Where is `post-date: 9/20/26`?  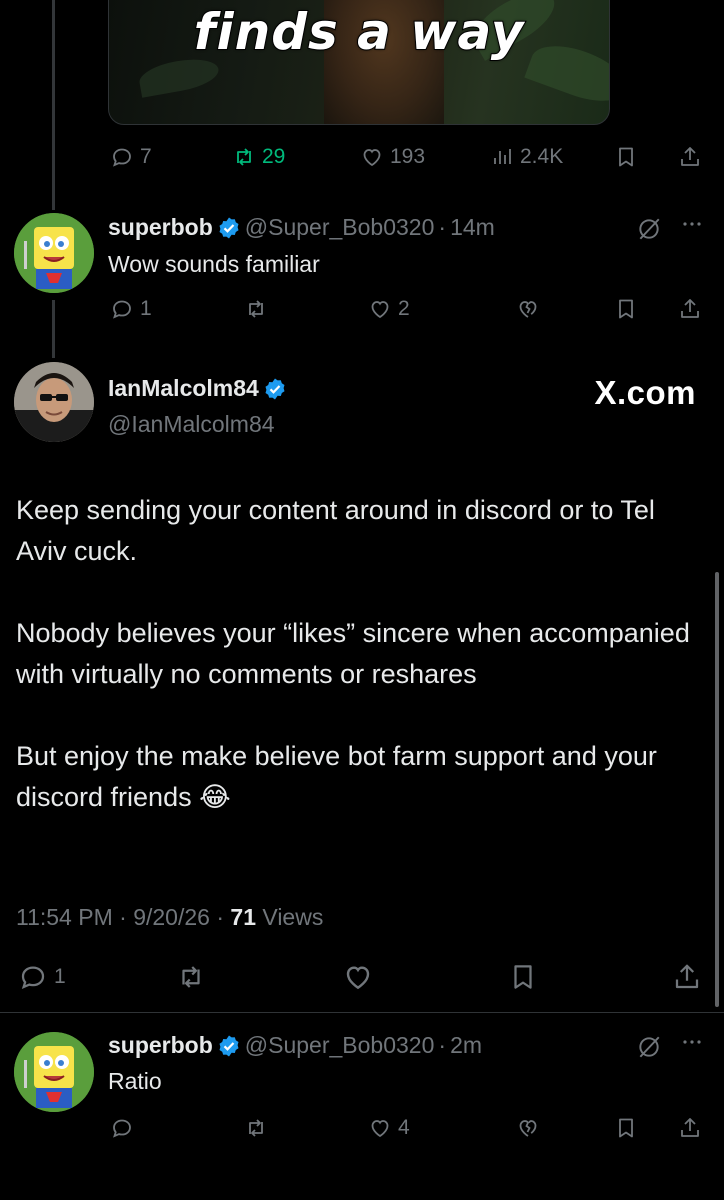 post-date: 9/20/26 is located at coordinates (171, 917).